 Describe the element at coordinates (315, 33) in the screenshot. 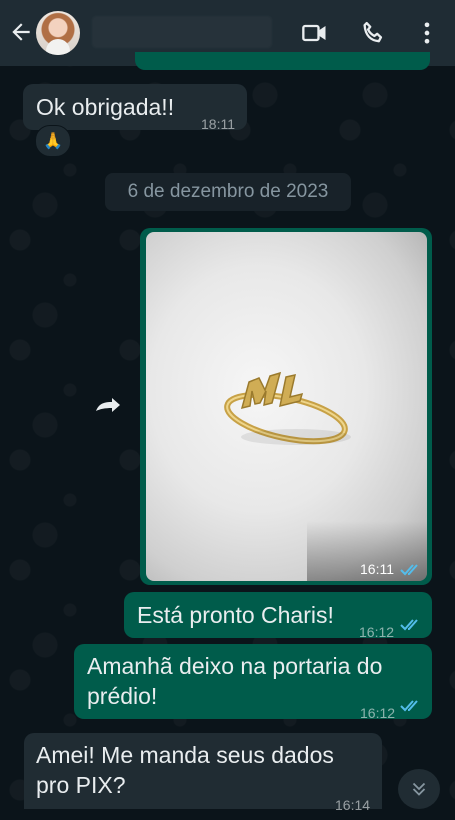

I see `video-camera-icon` at that location.